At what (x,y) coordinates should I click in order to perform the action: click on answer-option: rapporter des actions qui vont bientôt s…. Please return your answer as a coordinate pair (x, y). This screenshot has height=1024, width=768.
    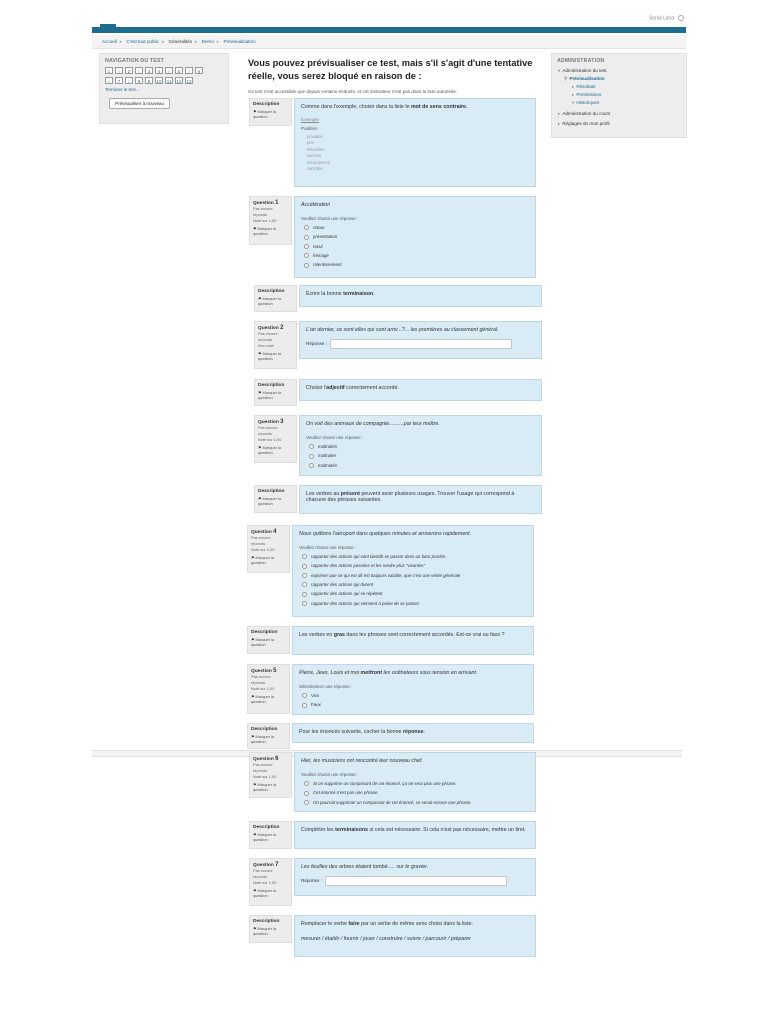
    Looking at the image, I should click on (413, 557).